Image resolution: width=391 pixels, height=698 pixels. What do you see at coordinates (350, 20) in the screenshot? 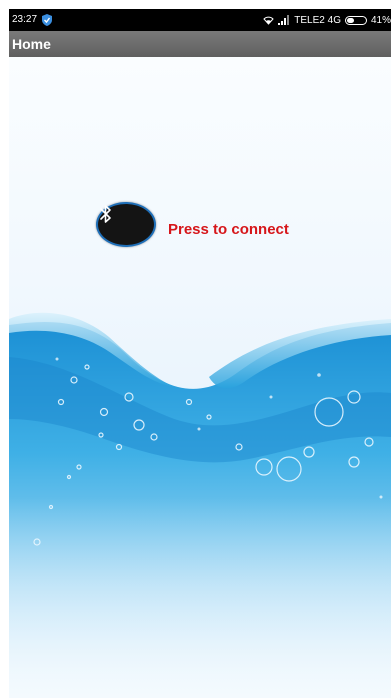
I see `battery-fill` at bounding box center [350, 20].